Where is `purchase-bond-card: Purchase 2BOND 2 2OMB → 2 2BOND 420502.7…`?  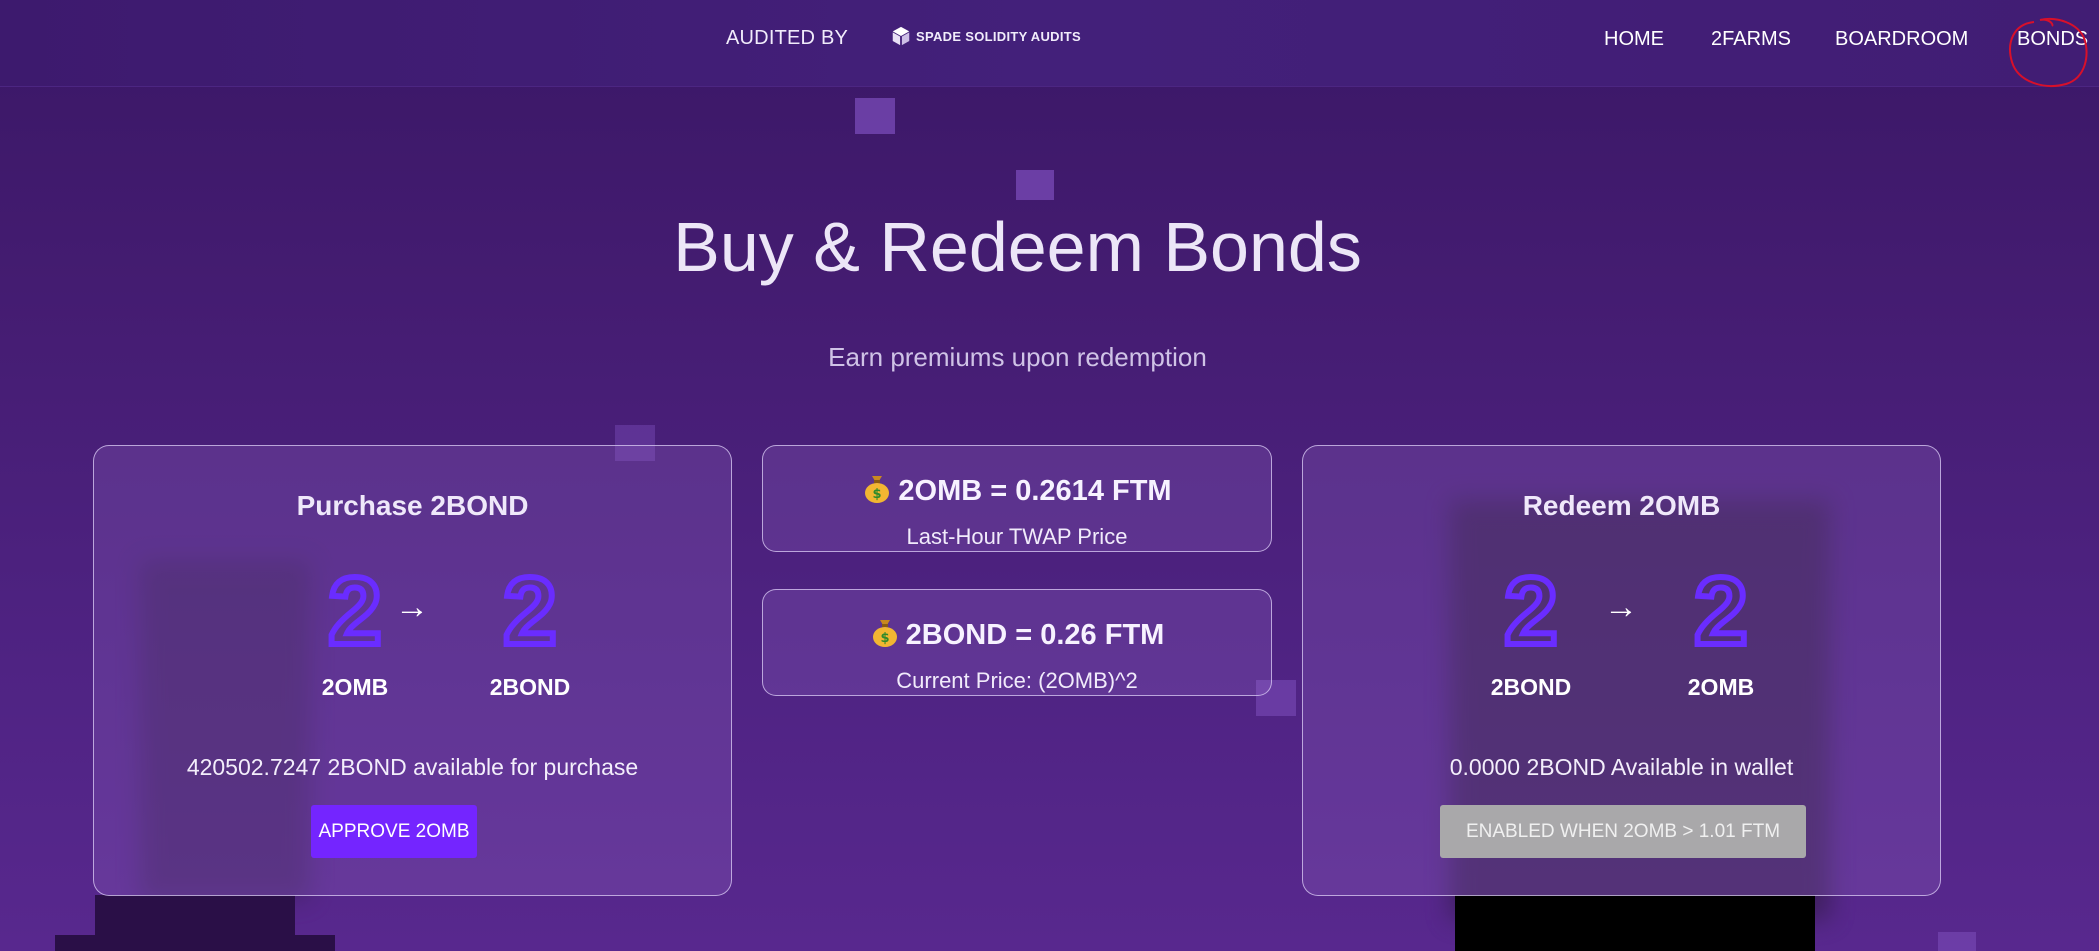 purchase-bond-card: Purchase 2BOND 2 2OMB → 2 2BOND 420502.7… is located at coordinates (412, 670).